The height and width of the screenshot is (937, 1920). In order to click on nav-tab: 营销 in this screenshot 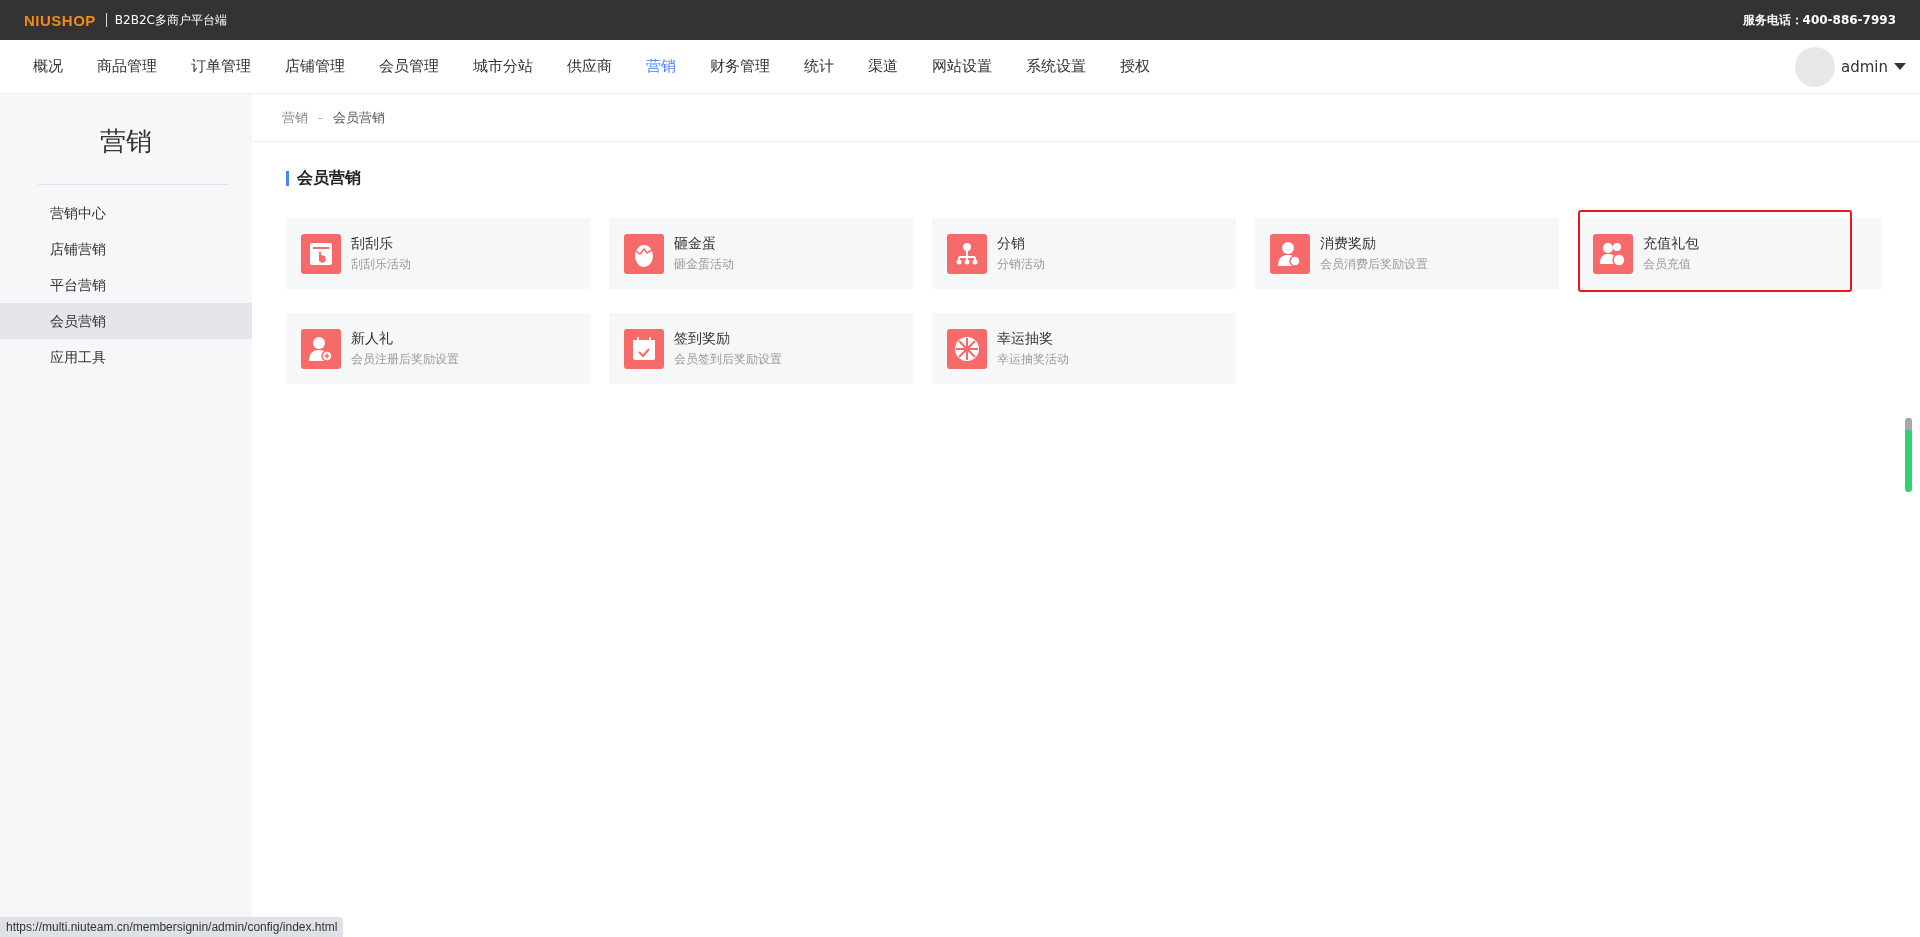, I will do `click(661, 66)`.